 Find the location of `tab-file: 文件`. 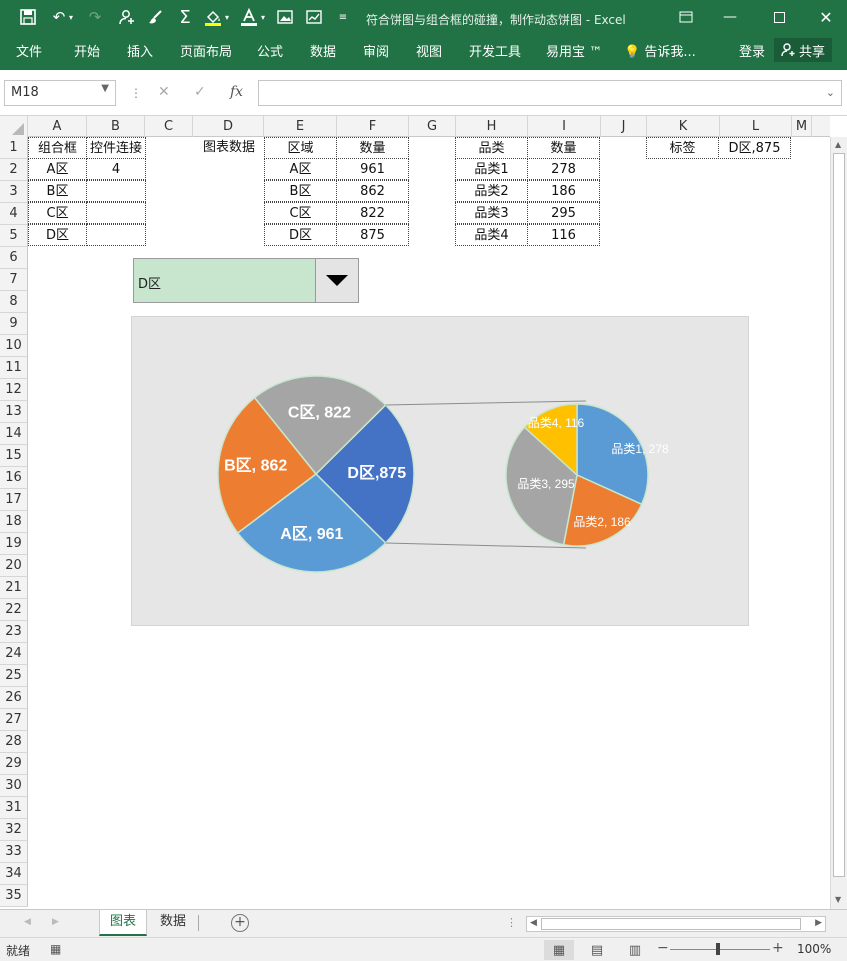

tab-file: 文件 is located at coordinates (29, 50).